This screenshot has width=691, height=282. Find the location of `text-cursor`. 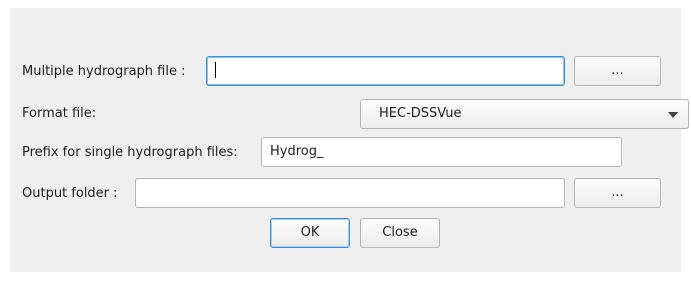

text-cursor is located at coordinates (215, 69).